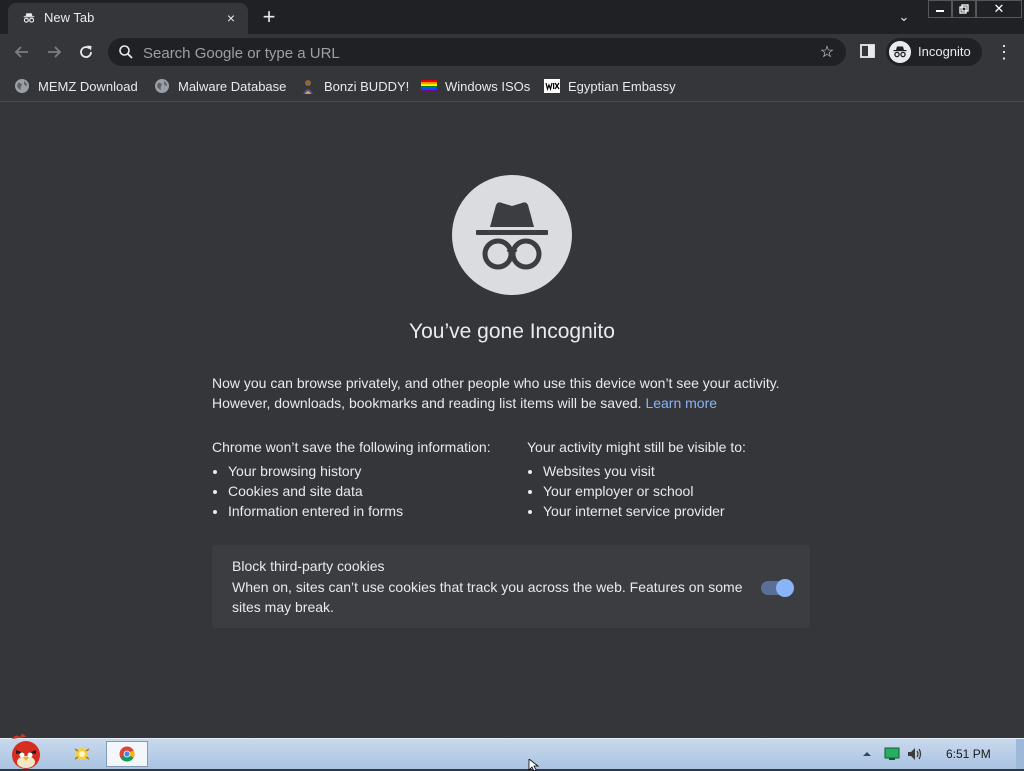 The height and width of the screenshot is (771, 1024). I want to click on taskbar: 6:51 PM, so click(512, 752).